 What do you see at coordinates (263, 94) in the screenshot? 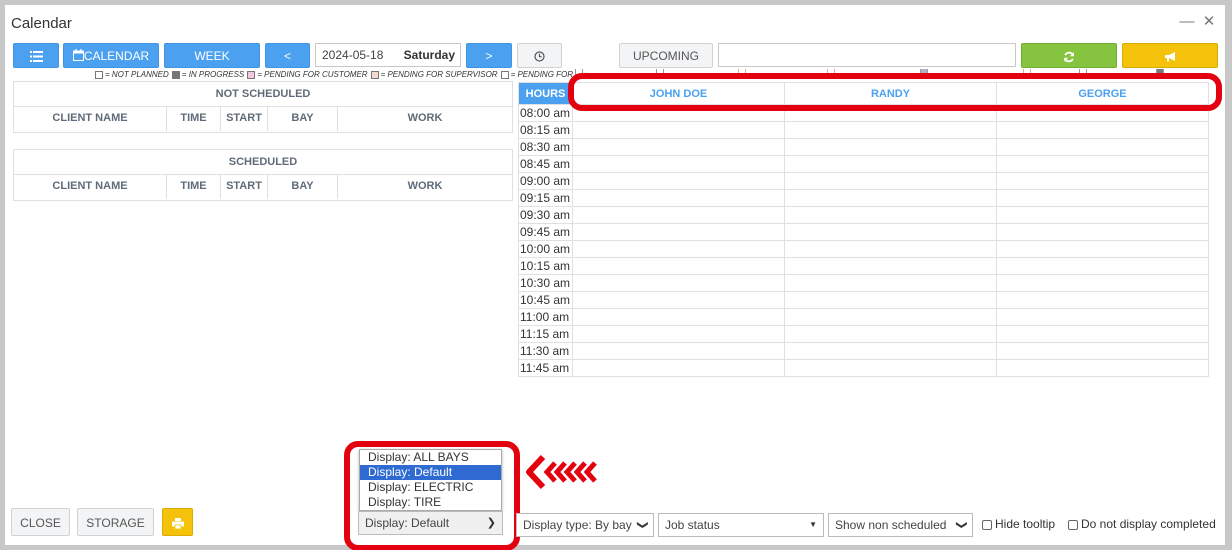
I see `not-scheduled-title: NOT SCHEDULED` at bounding box center [263, 94].